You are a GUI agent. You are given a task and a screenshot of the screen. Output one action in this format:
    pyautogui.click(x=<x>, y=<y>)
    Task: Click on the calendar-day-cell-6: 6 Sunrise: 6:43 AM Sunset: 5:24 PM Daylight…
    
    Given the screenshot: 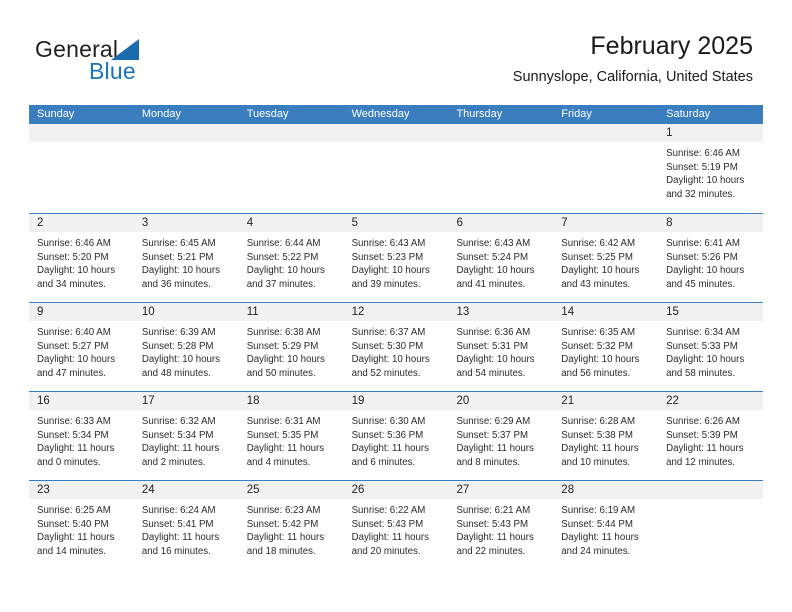 What is the action you would take?
    pyautogui.click(x=501, y=258)
    